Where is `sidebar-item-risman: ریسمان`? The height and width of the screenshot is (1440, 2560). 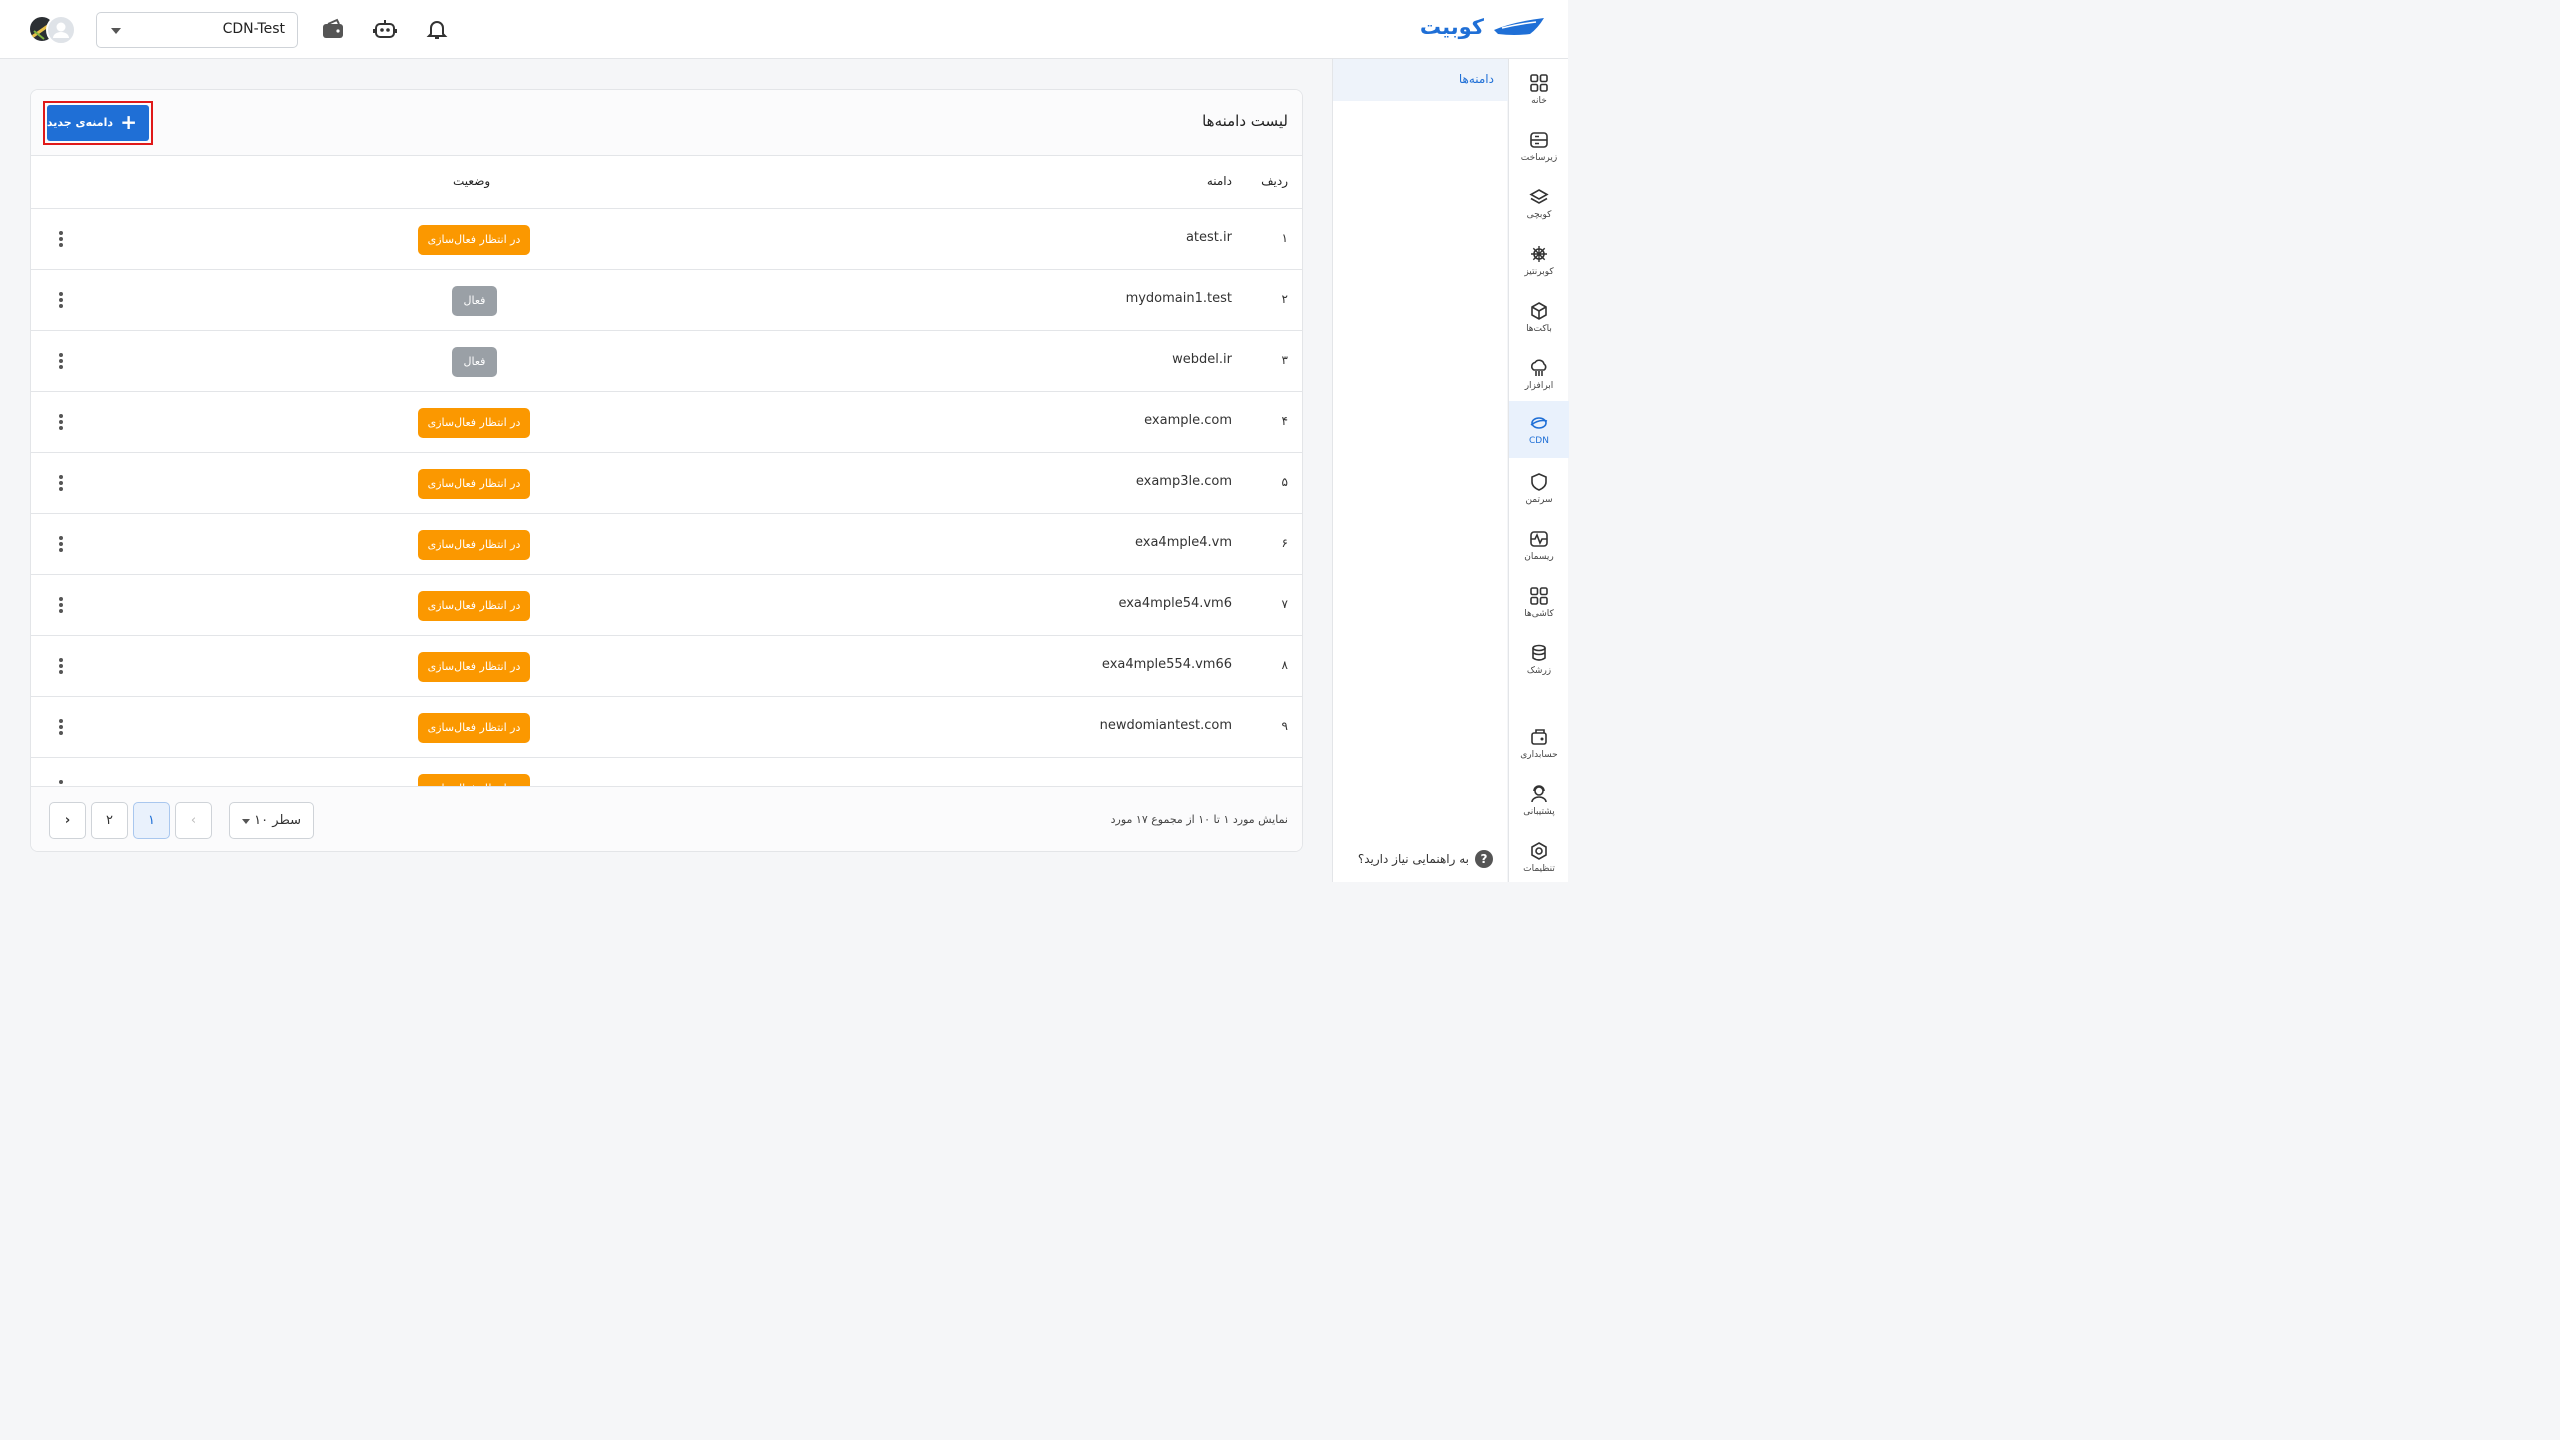
sidebar-item-risman: ریسمان is located at coordinates (1539, 551).